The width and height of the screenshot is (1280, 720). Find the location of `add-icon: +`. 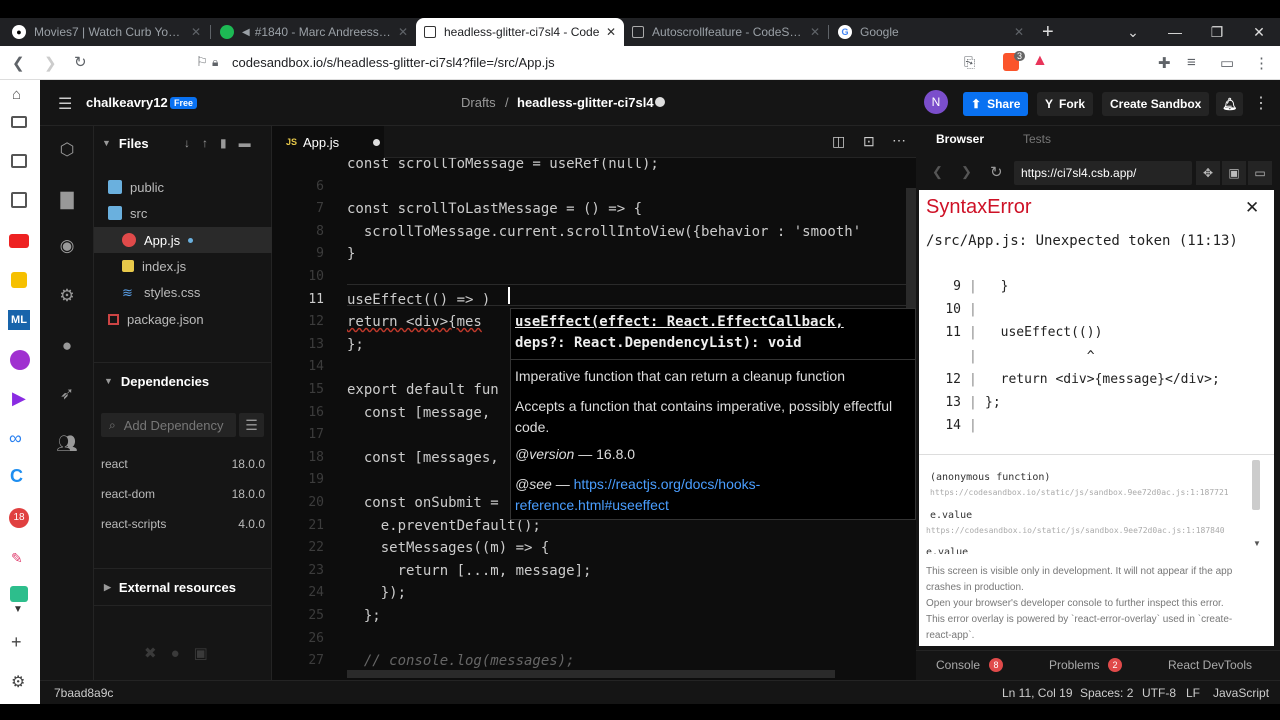

add-icon: + is located at coordinates (16, 642).